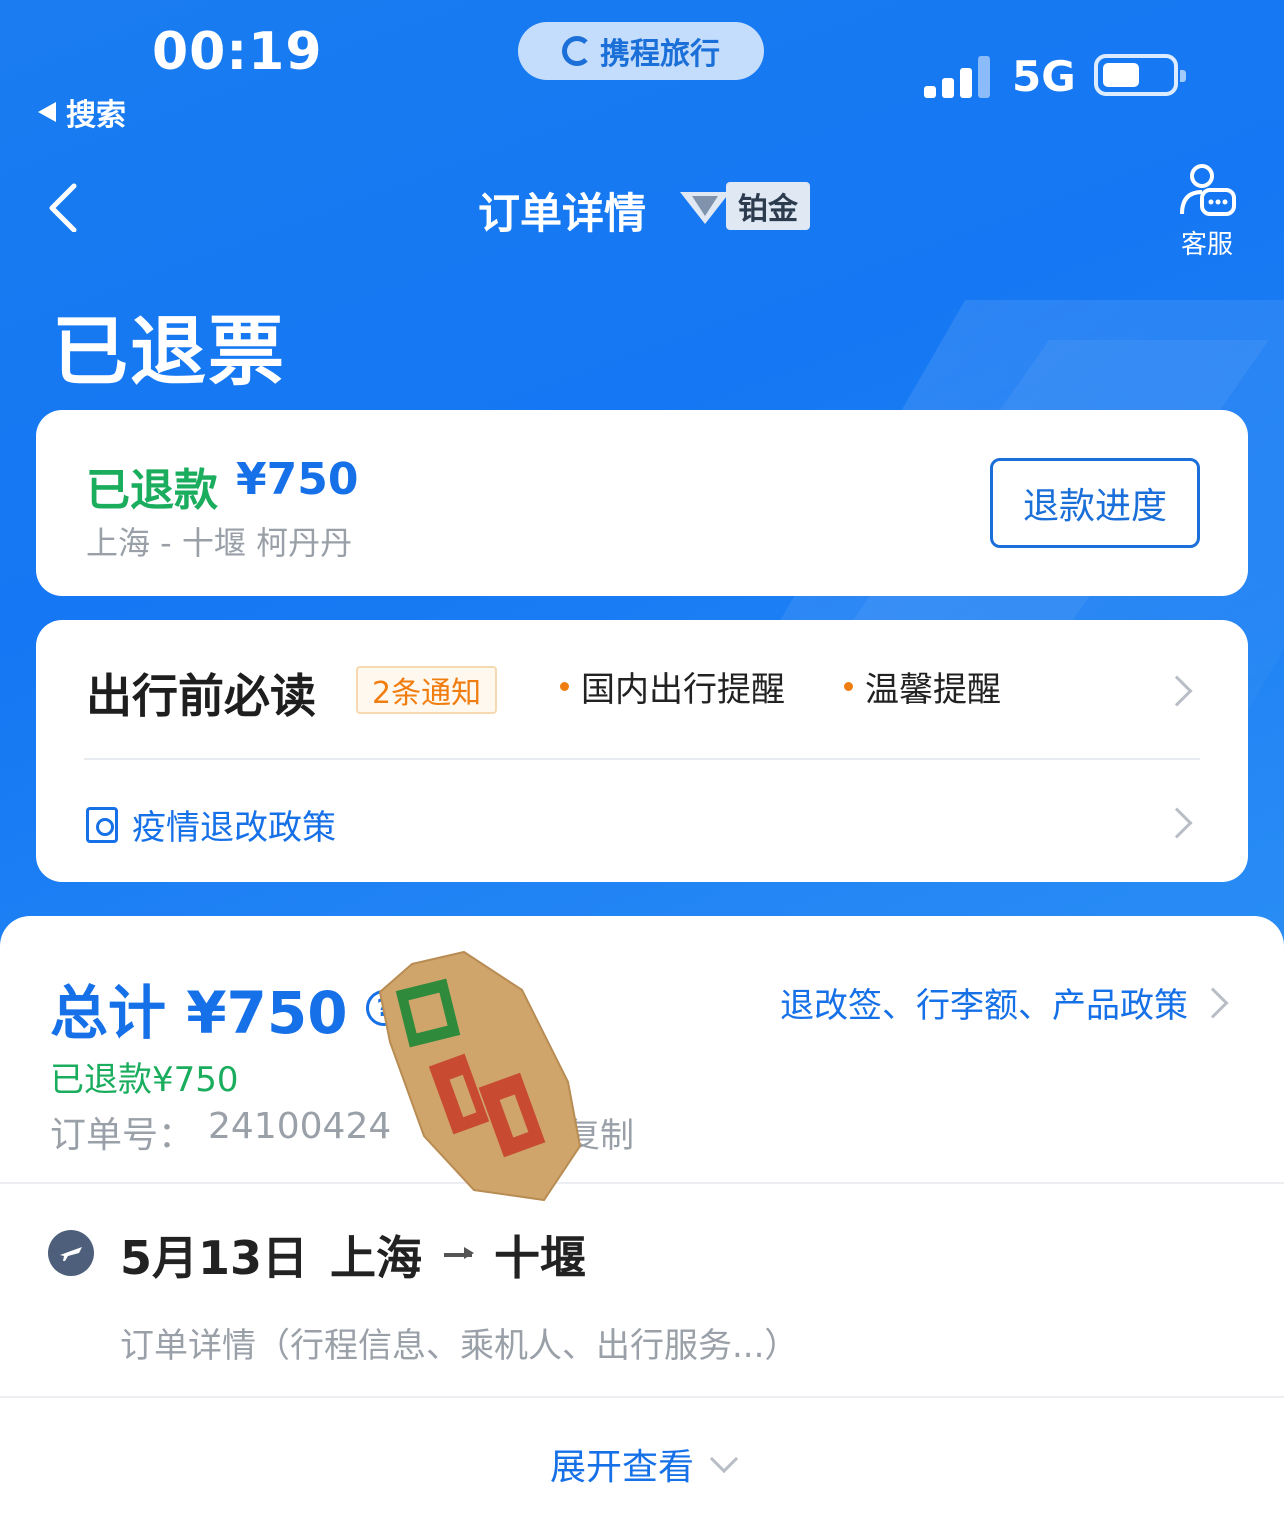 The width and height of the screenshot is (1284, 1520). I want to click on notice-item: 温馨提醒, so click(922, 686).